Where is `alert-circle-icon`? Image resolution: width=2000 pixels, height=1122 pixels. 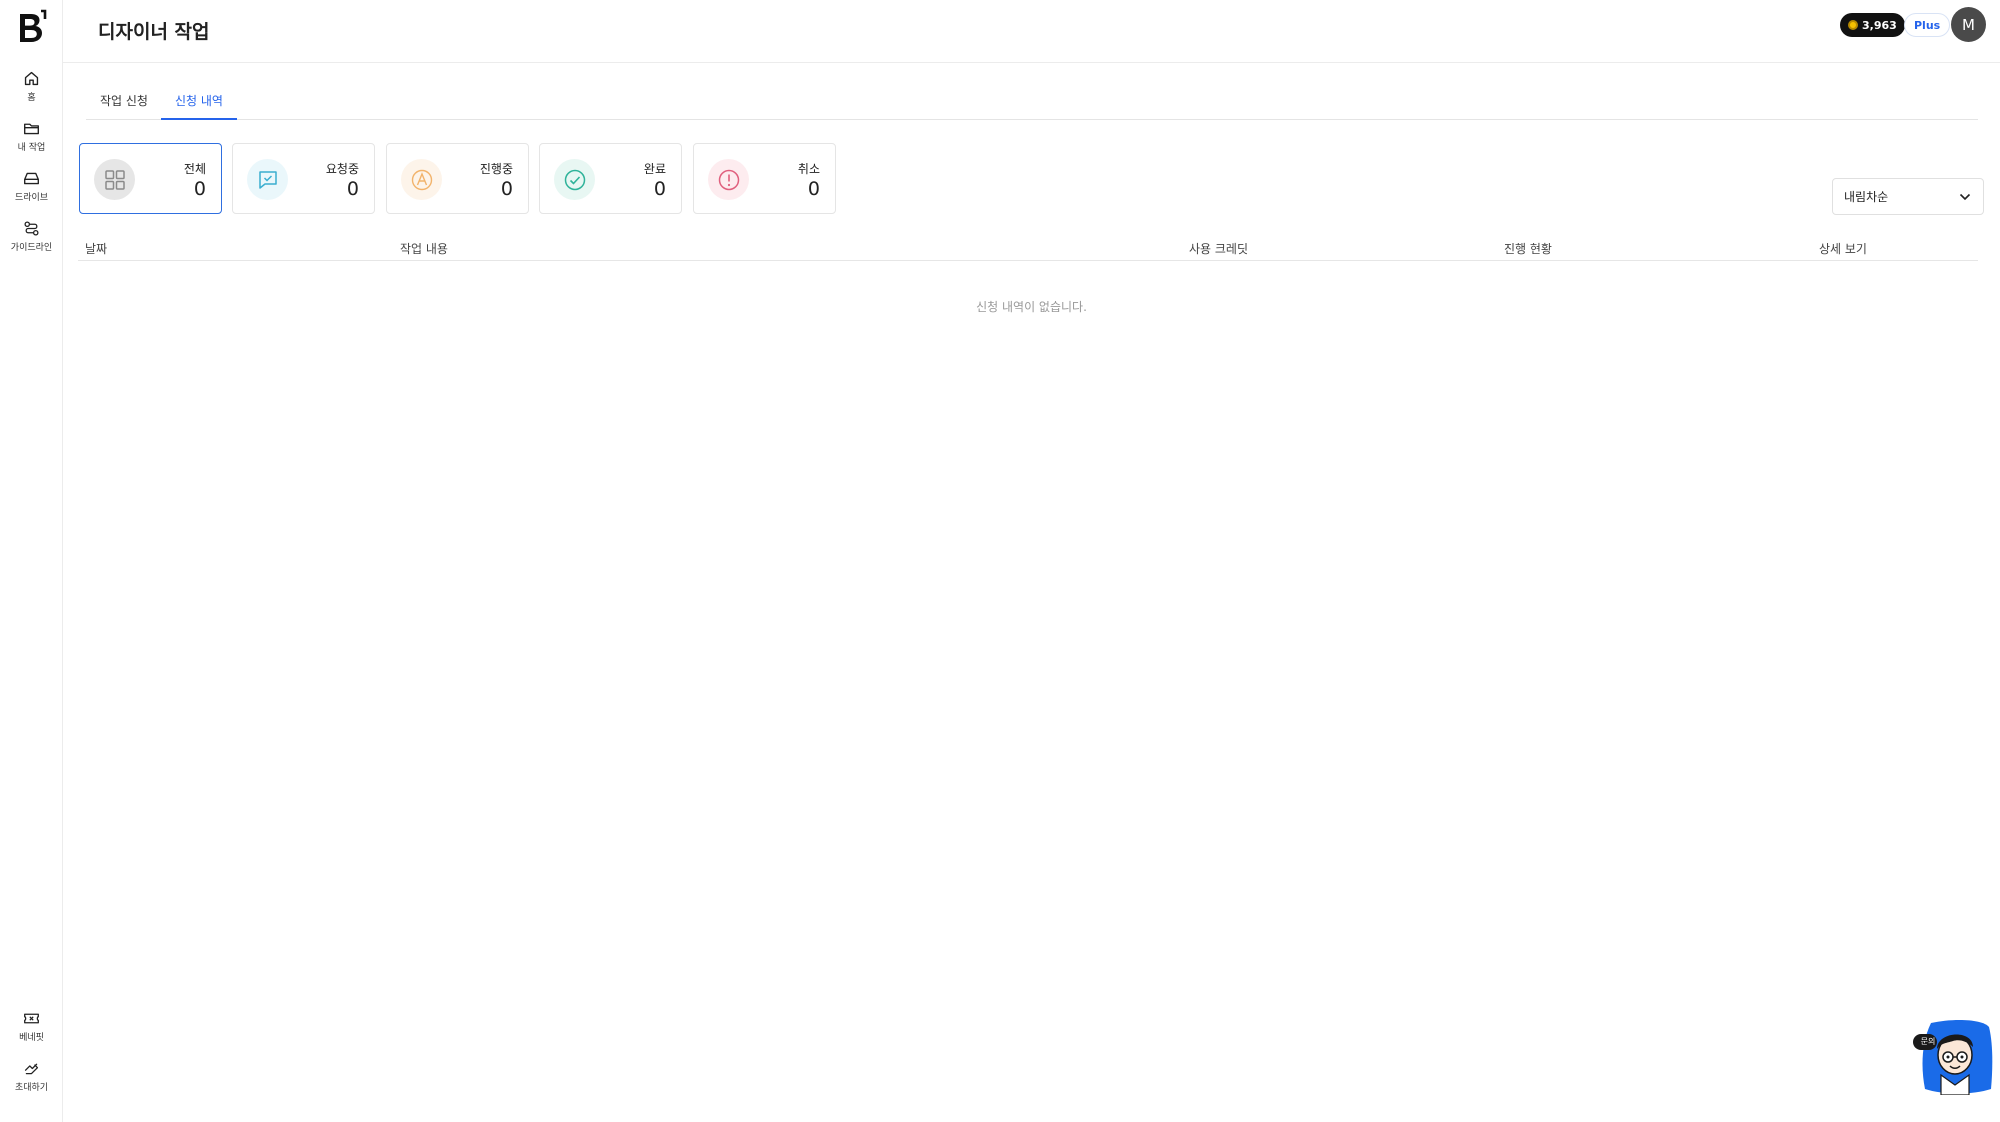
alert-circle-icon is located at coordinates (728, 179).